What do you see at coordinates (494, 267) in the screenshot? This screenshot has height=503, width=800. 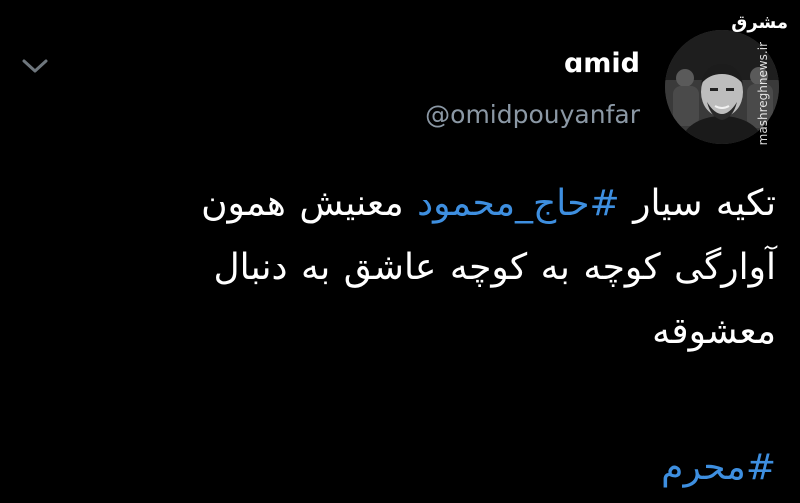 I see `tweet-line-2: آوارگی کوچه به کوچه عاشق به دنبال` at bounding box center [494, 267].